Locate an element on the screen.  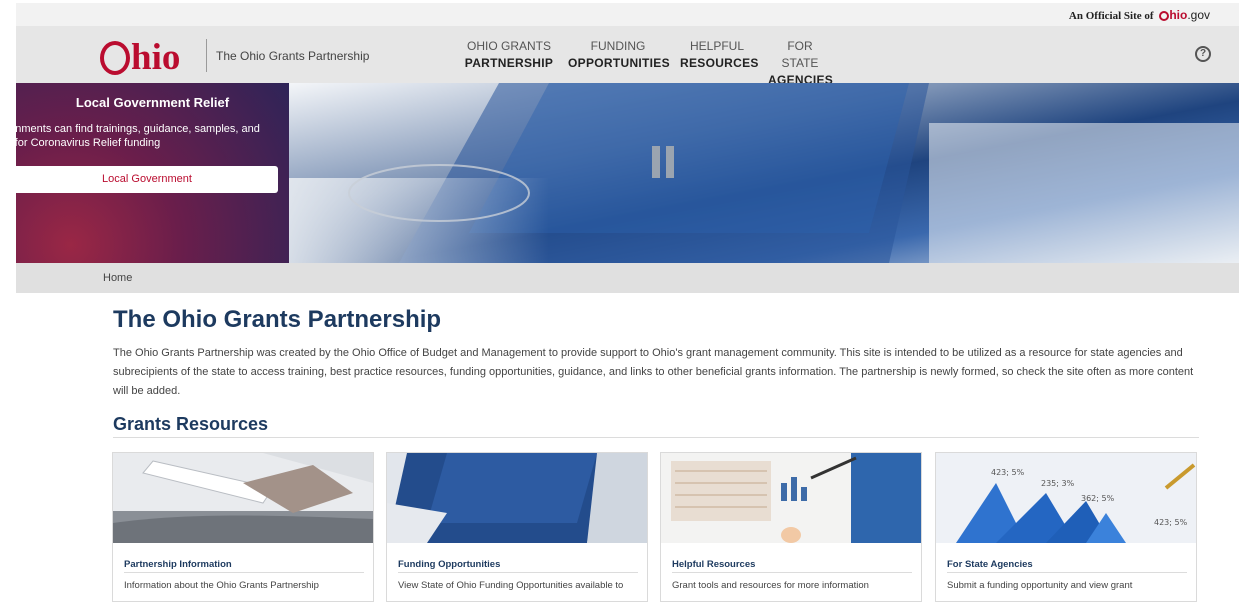
local-government-button: Local Government is located at coordinates (147, 179).